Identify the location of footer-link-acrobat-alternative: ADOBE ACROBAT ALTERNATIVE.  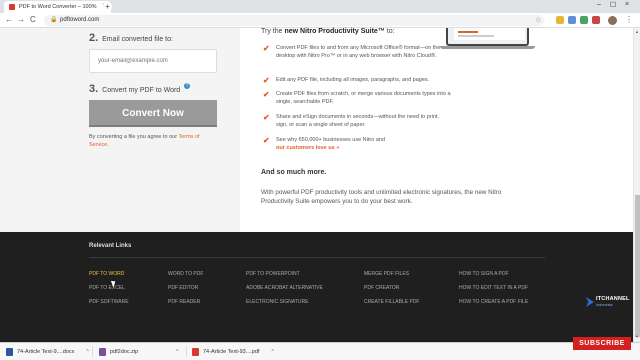
(284, 288).